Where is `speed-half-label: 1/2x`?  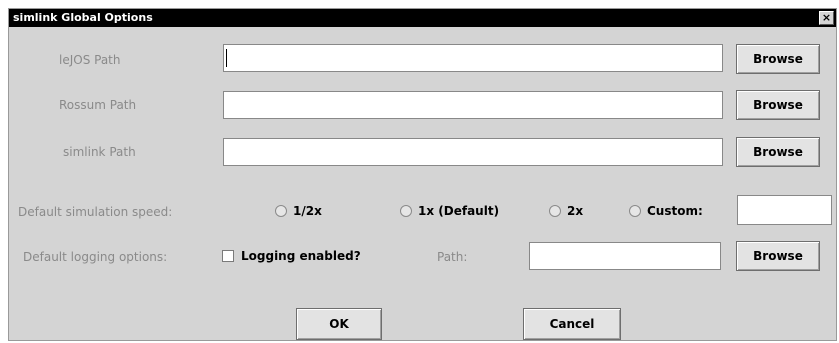 speed-half-label: 1/2x is located at coordinates (307, 211).